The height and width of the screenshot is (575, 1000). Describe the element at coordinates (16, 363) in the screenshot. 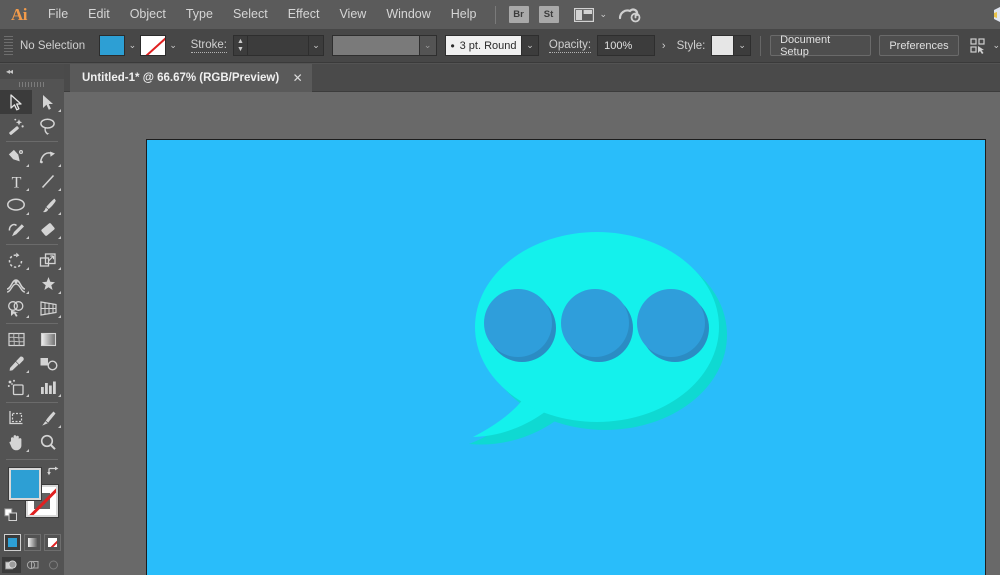

I see `eyedropper-tool` at that location.